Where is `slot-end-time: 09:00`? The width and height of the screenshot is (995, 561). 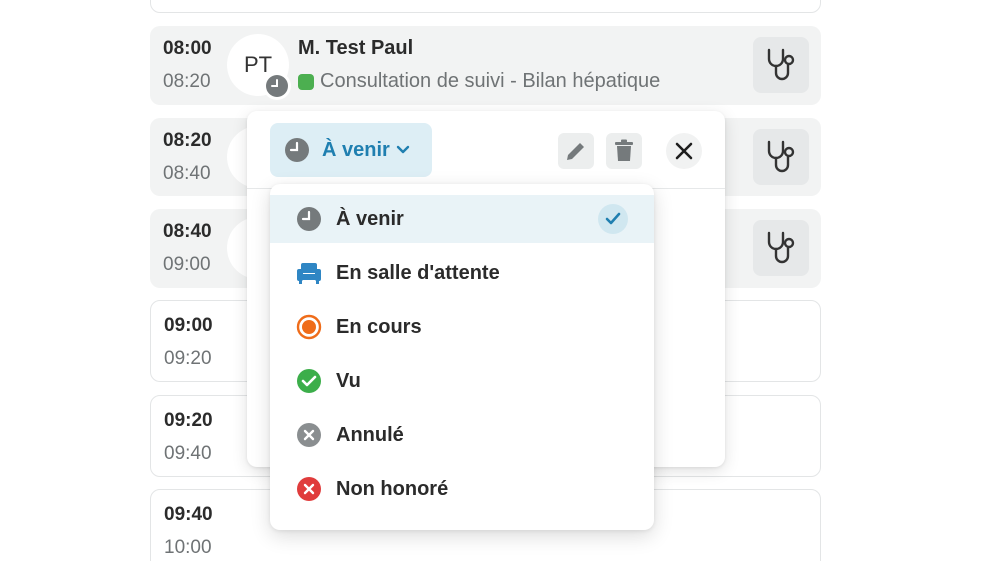 slot-end-time: 09:00 is located at coordinates (187, 264).